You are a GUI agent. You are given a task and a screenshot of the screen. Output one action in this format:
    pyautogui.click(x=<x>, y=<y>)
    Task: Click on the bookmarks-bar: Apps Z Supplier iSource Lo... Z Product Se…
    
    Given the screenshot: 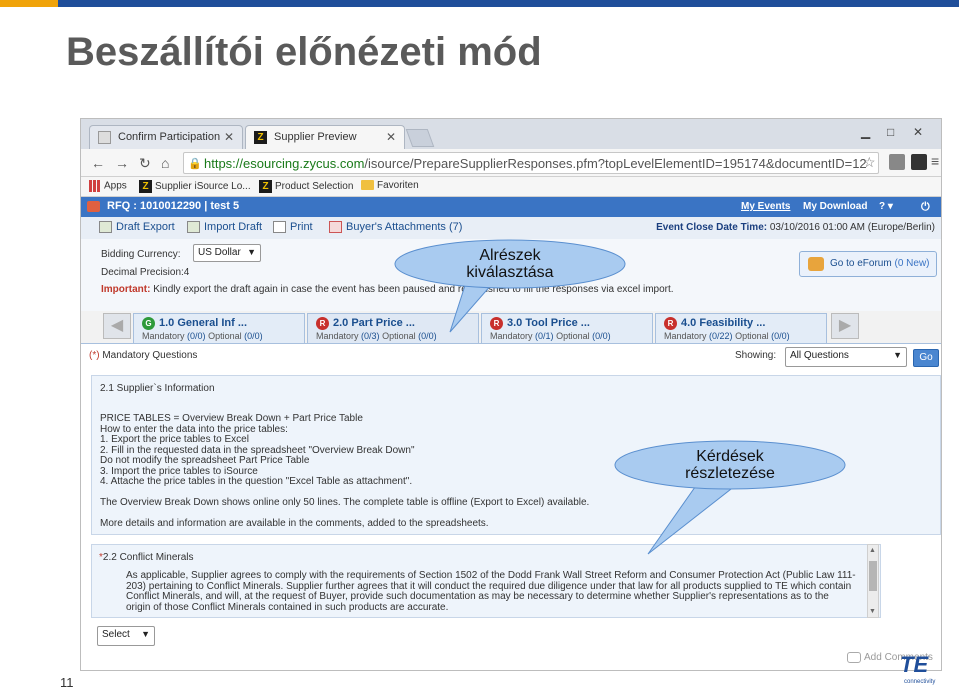 What is the action you would take?
    pyautogui.click(x=511, y=187)
    